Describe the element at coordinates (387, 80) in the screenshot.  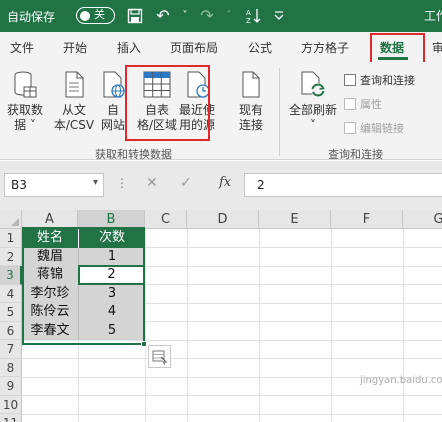
I see `queries-connections-label: 查询和连接` at that location.